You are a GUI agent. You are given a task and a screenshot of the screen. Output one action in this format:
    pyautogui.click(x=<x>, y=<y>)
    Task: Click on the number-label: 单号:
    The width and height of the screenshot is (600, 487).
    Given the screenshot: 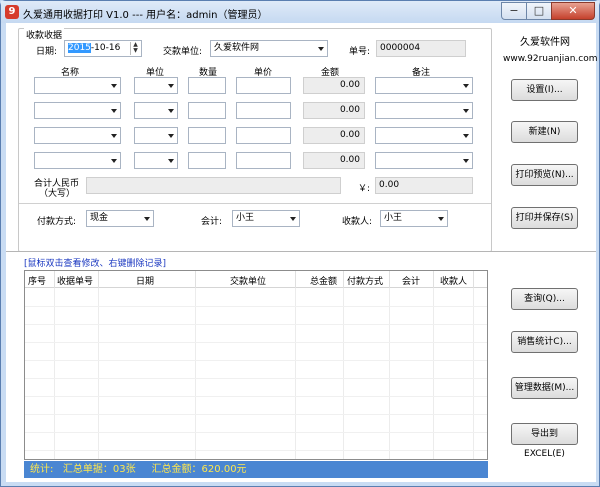 What is the action you would take?
    pyautogui.click(x=360, y=52)
    